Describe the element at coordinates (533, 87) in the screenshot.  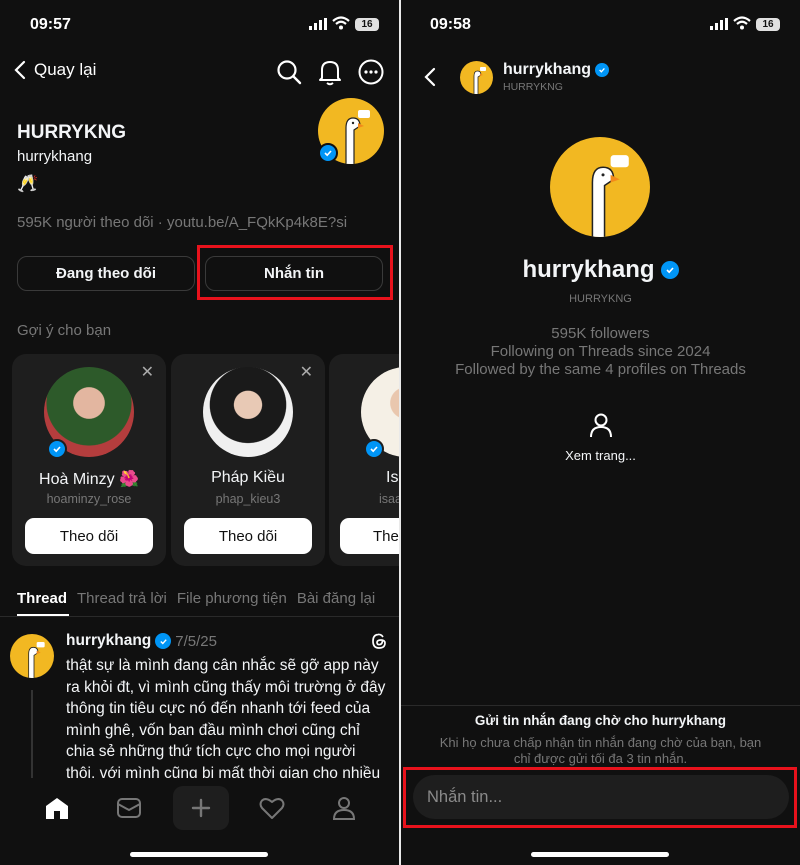
I see `header-display-name: HURRYKNG` at that location.